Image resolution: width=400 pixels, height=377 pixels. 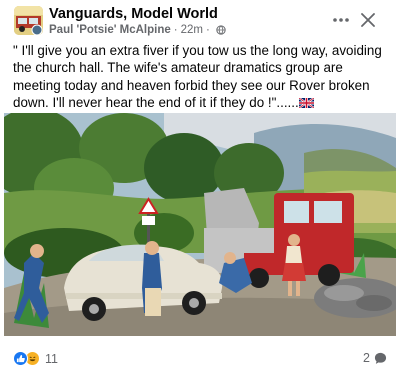 I want to click on comment-count: 2, so click(x=366, y=358).